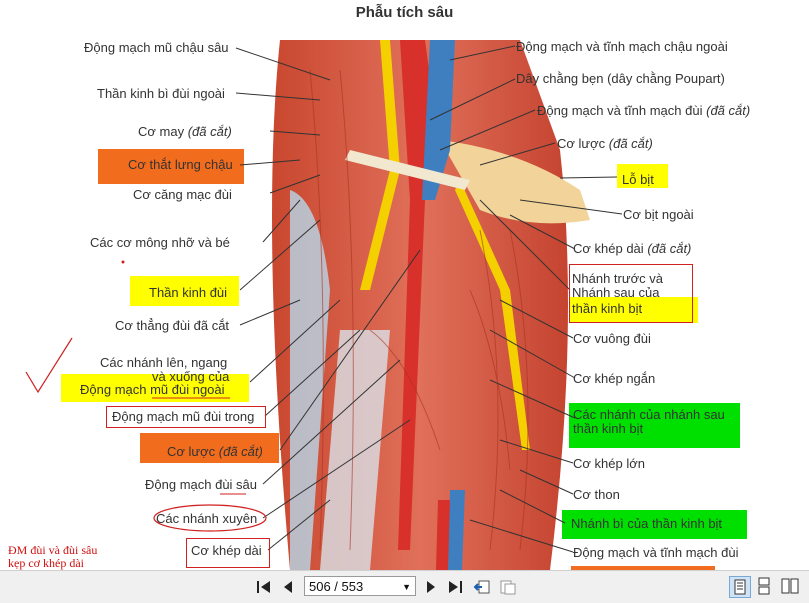 This screenshot has width=809, height=603. I want to click on note-line: kẹp cơ khép dài, so click(46, 563).